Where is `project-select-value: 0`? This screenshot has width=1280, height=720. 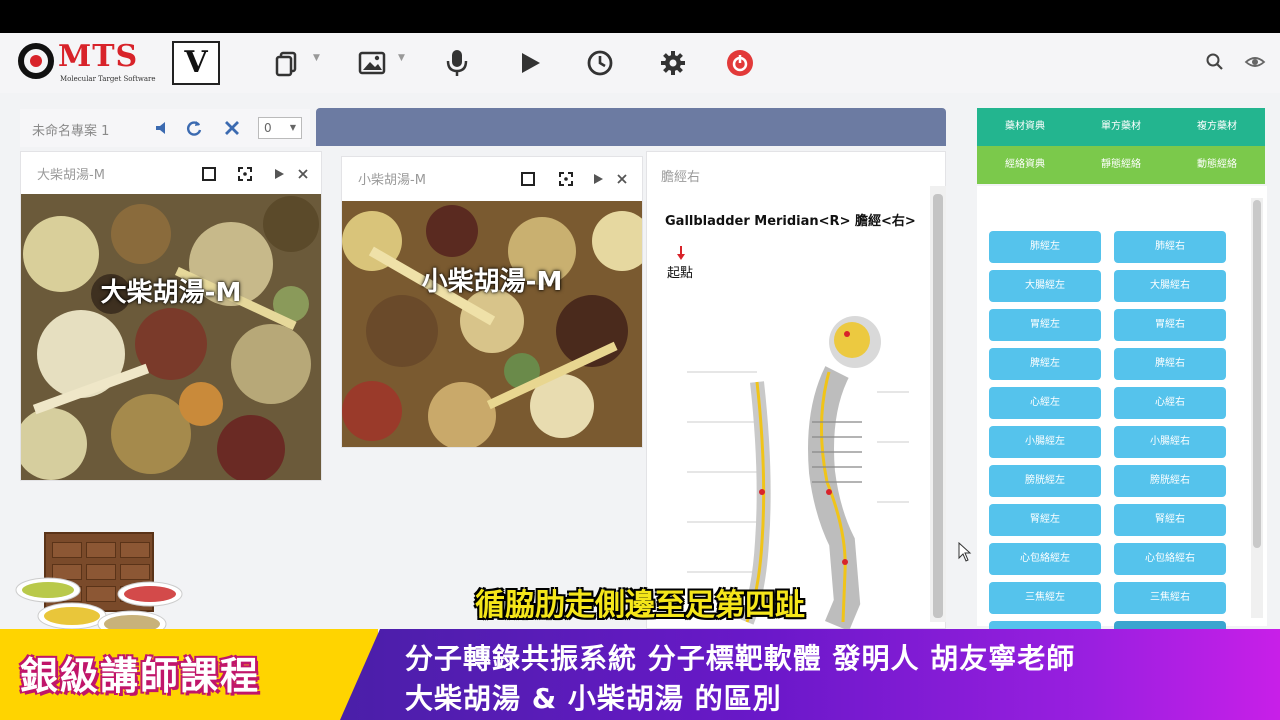
project-select-value: 0 is located at coordinates (268, 128).